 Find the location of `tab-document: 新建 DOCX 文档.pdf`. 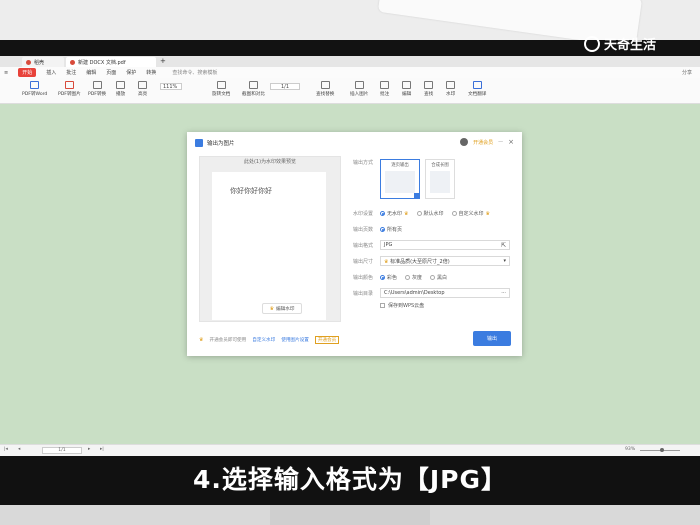

tab-document: 新建 DOCX 文档.pdf is located at coordinates (111, 62).